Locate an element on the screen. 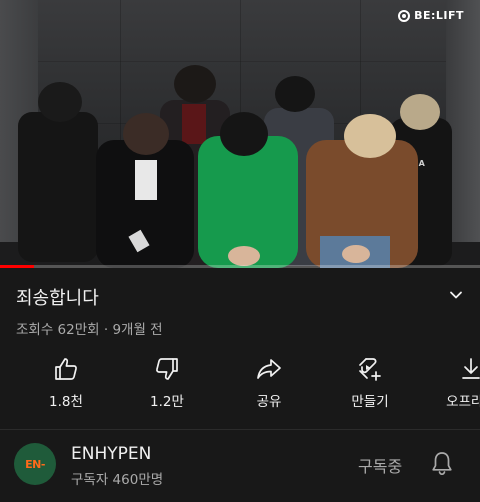 This screenshot has height=502, width=480. watermark-text: BE:LIFT is located at coordinates (439, 15).